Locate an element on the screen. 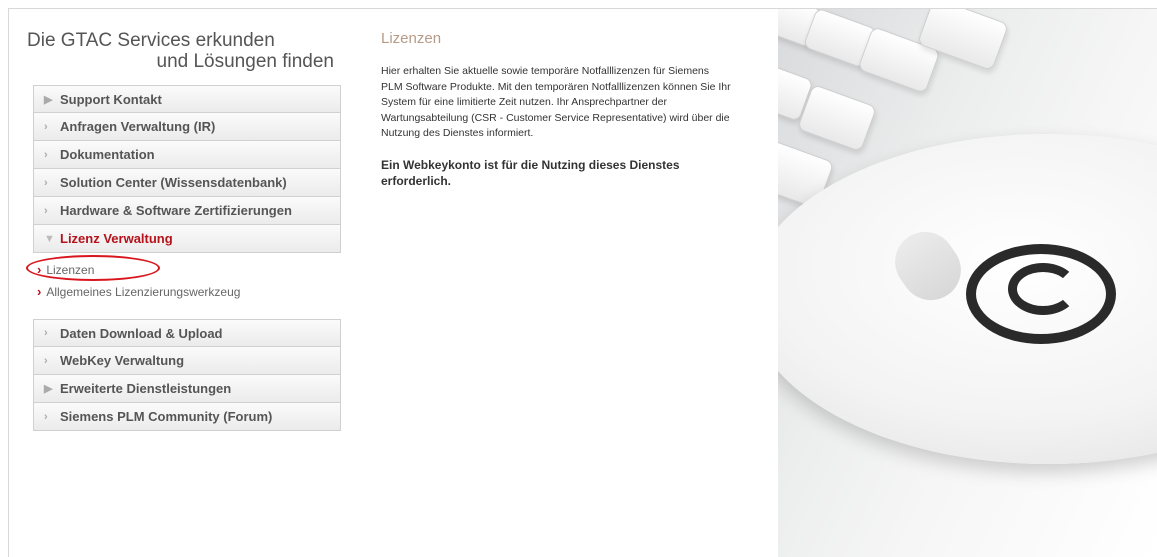 The image size is (1157, 557). menu-item-anfragen-verwaltung: › Anfragen Verwaltung (IR) is located at coordinates (187, 127).